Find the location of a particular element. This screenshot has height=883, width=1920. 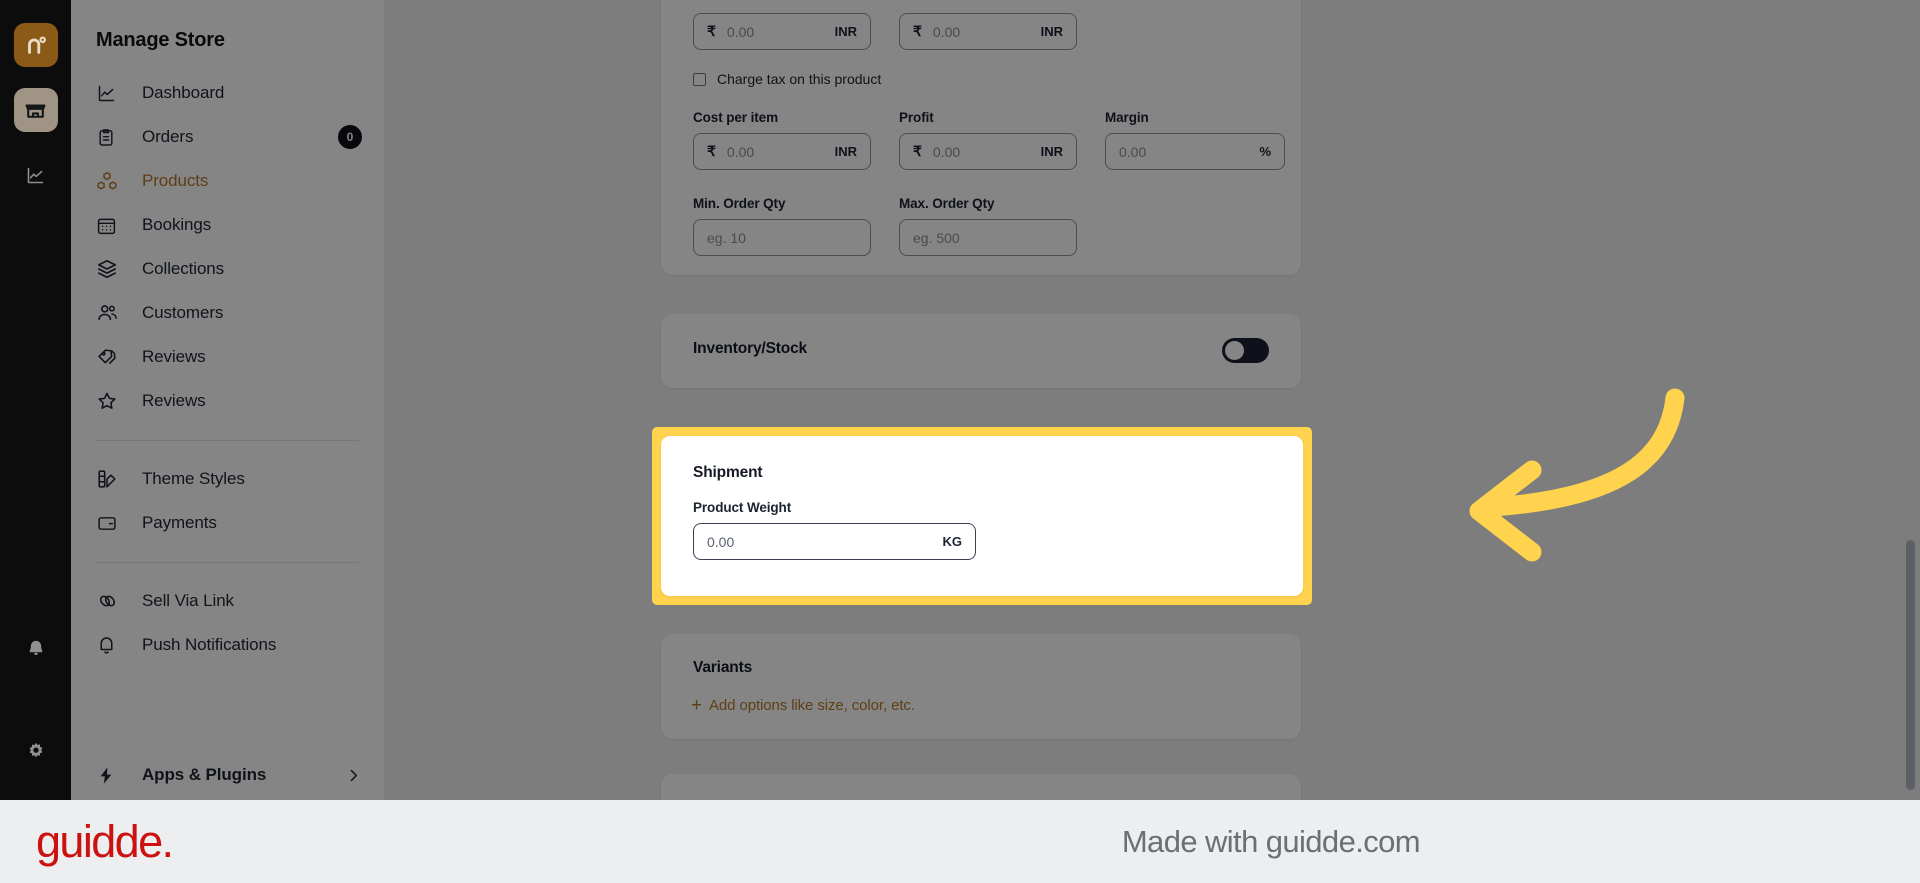

sidebar-item-push-notifications: Push Notifications is located at coordinates (227, 645).